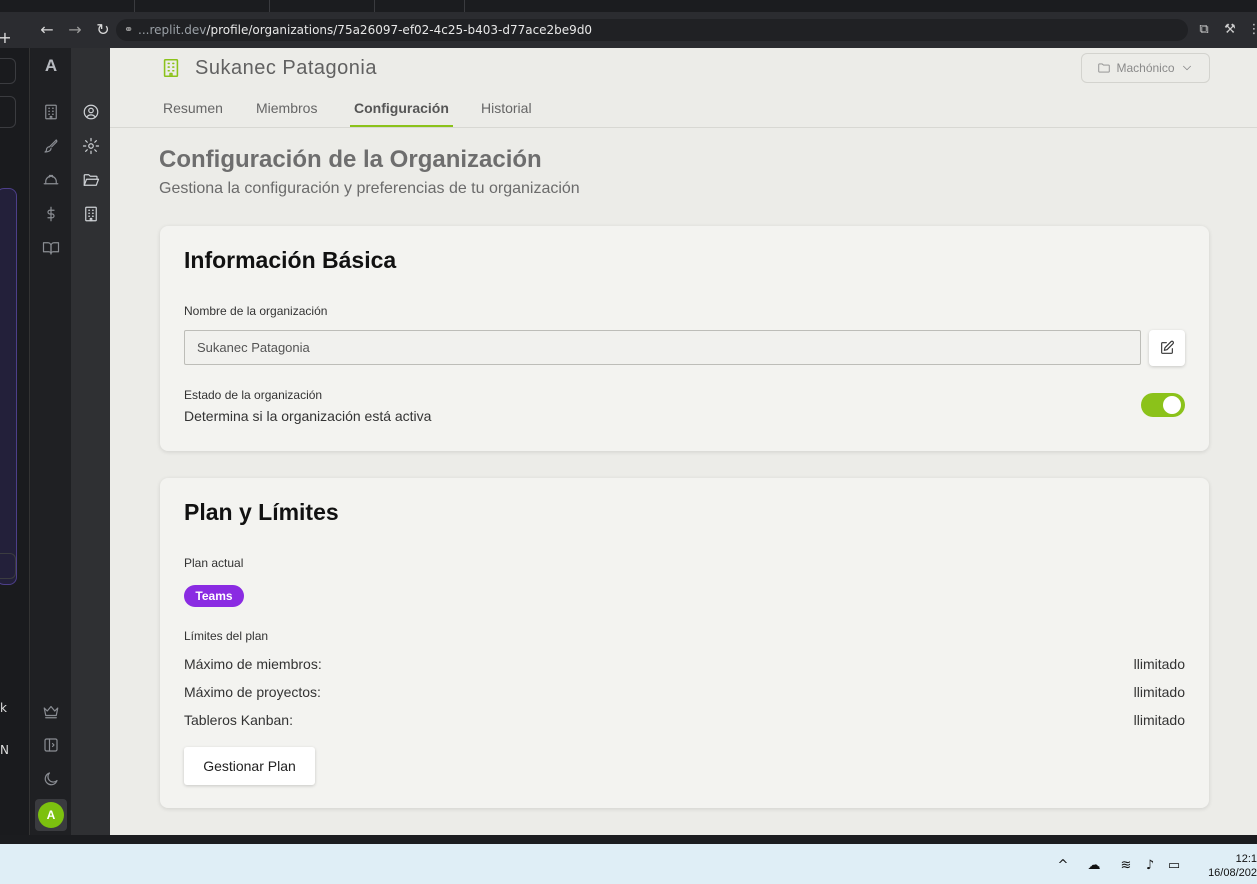 This screenshot has height=884, width=1257. I want to click on plus-glyph: +, so click(6, 37).